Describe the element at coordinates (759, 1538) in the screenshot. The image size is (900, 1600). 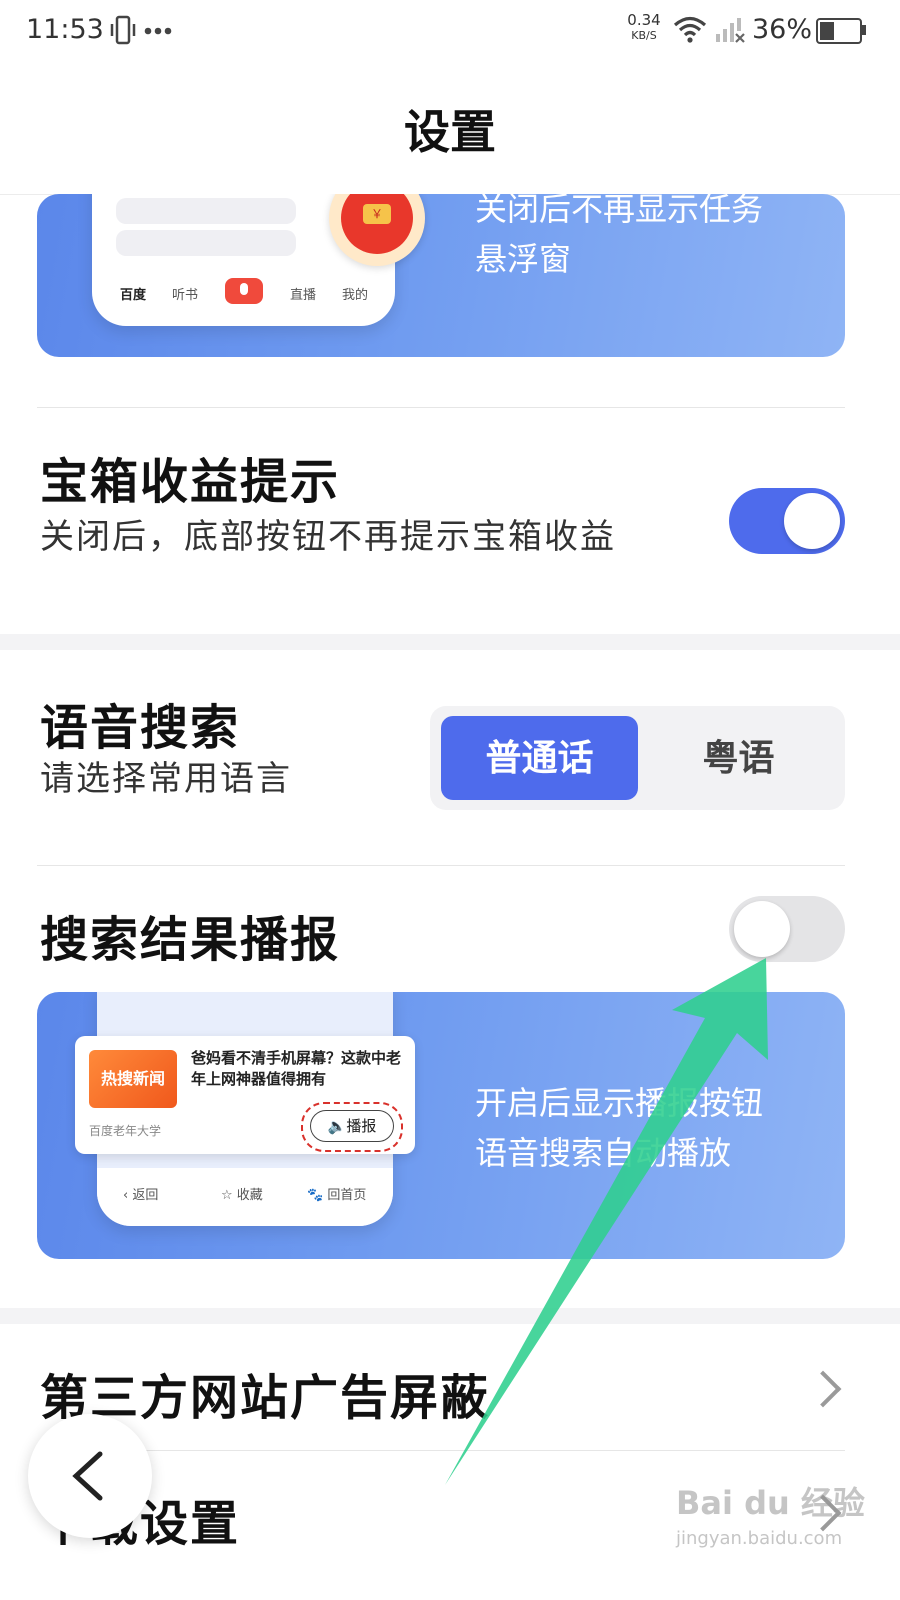
I see `watermark-url: jingyan.baidu.com` at that location.